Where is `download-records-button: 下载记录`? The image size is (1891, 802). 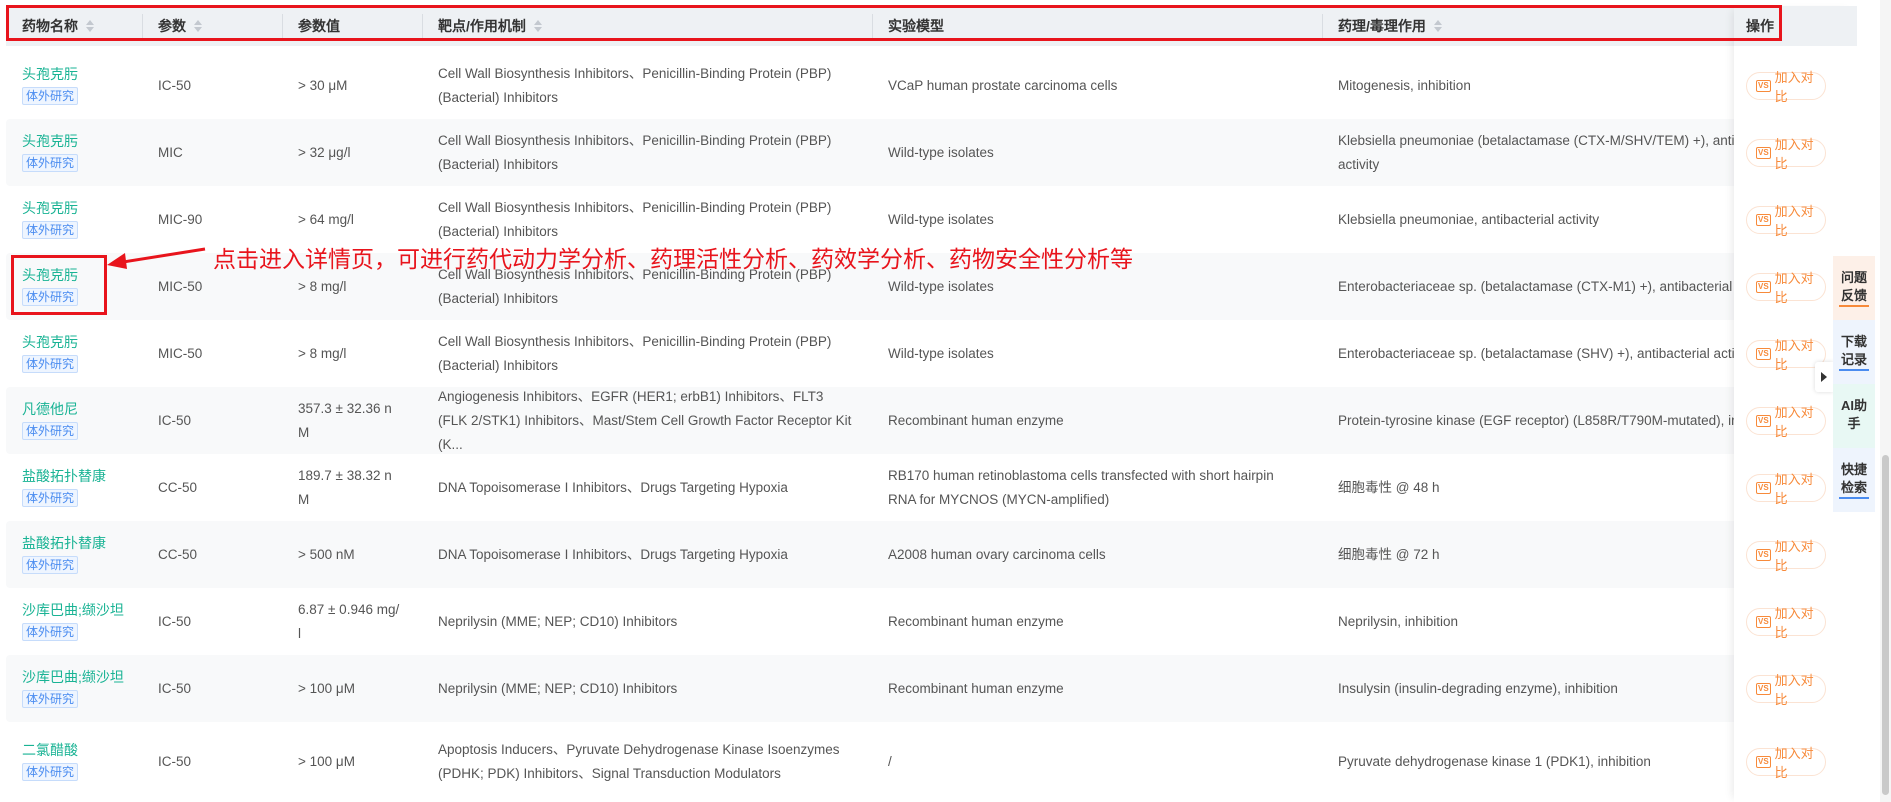 download-records-button: 下载记录 is located at coordinates (1854, 352).